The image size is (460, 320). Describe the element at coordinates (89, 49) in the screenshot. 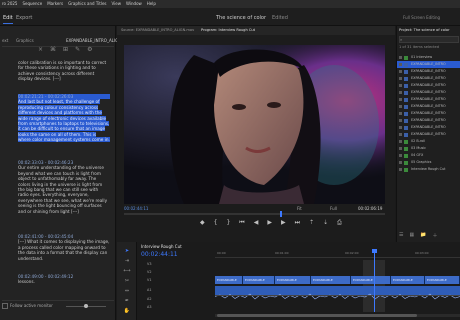

I see `settings-icon: ⚙` at that location.